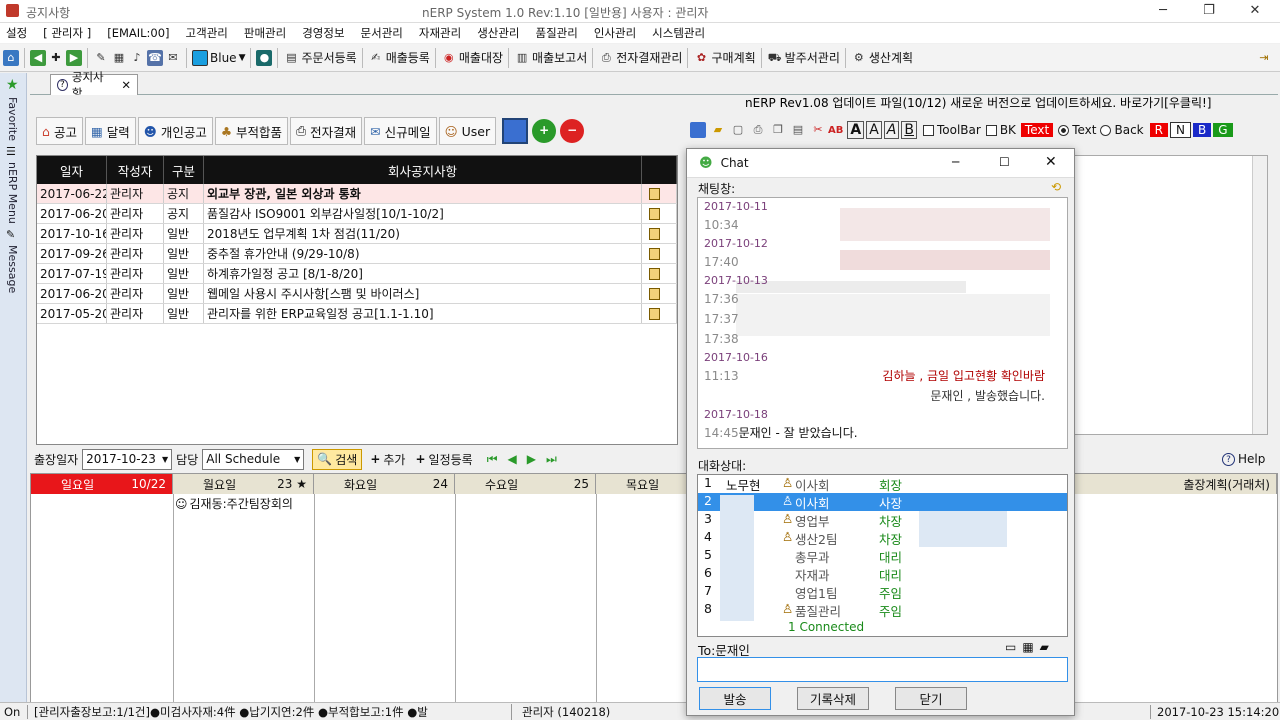 This screenshot has width=1280, height=720. I want to click on save-icon, so click(515, 131).